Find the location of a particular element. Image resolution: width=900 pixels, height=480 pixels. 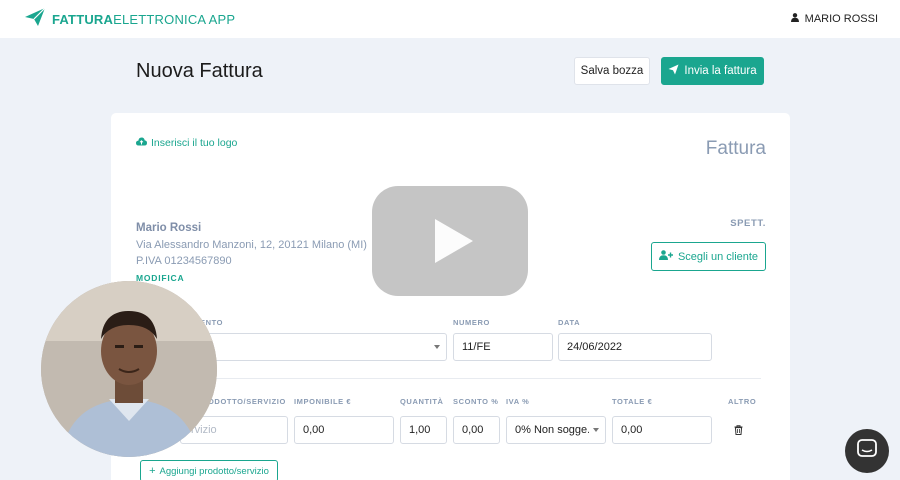

number-input: 11/FE is located at coordinates (503, 347).